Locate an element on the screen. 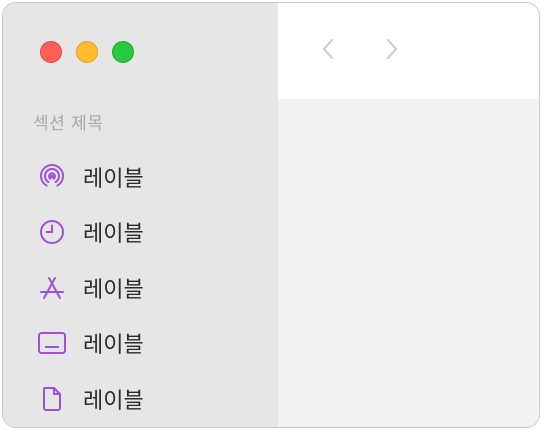 Image resolution: width=542 pixels, height=430 pixels. zoom-button is located at coordinates (123, 52).